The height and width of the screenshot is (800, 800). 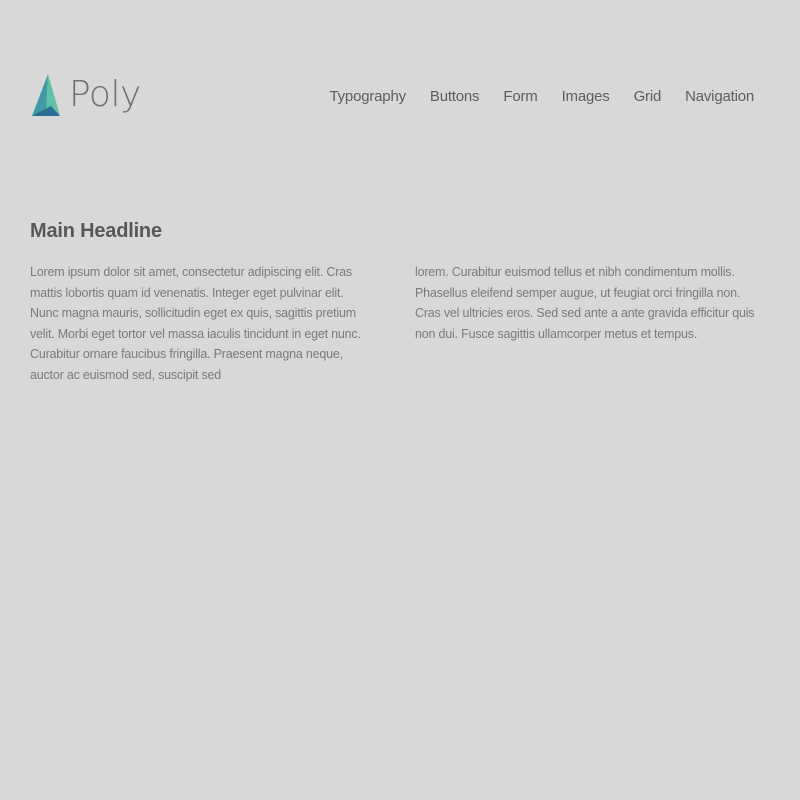 I want to click on nav-item-images: Images, so click(x=586, y=97).